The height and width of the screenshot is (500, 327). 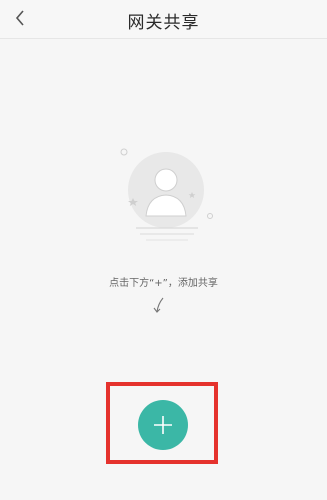 What do you see at coordinates (158, 305) in the screenshot?
I see `curved-down-arrow-icon` at bounding box center [158, 305].